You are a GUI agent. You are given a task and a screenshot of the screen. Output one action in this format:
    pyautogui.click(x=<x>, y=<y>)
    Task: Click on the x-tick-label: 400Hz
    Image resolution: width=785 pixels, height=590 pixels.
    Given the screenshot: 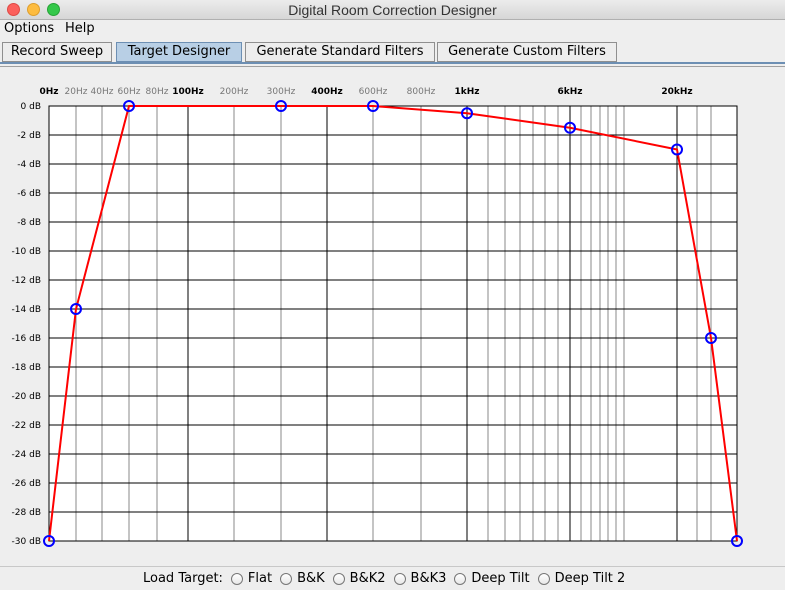 What is the action you would take?
    pyautogui.click(x=327, y=92)
    